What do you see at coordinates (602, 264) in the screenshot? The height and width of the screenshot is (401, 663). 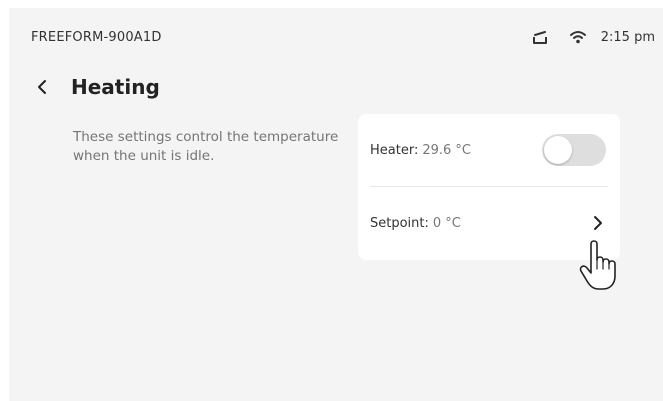 I see `hand-cursor-icon` at bounding box center [602, 264].